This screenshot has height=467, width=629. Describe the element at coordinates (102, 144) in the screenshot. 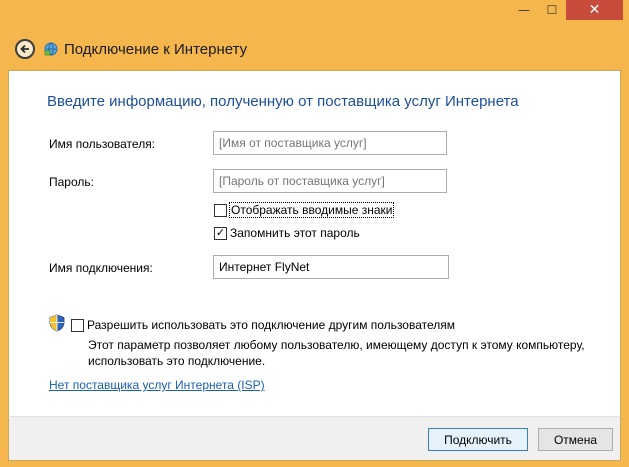

I see `username-label: Имя пользователя:` at that location.